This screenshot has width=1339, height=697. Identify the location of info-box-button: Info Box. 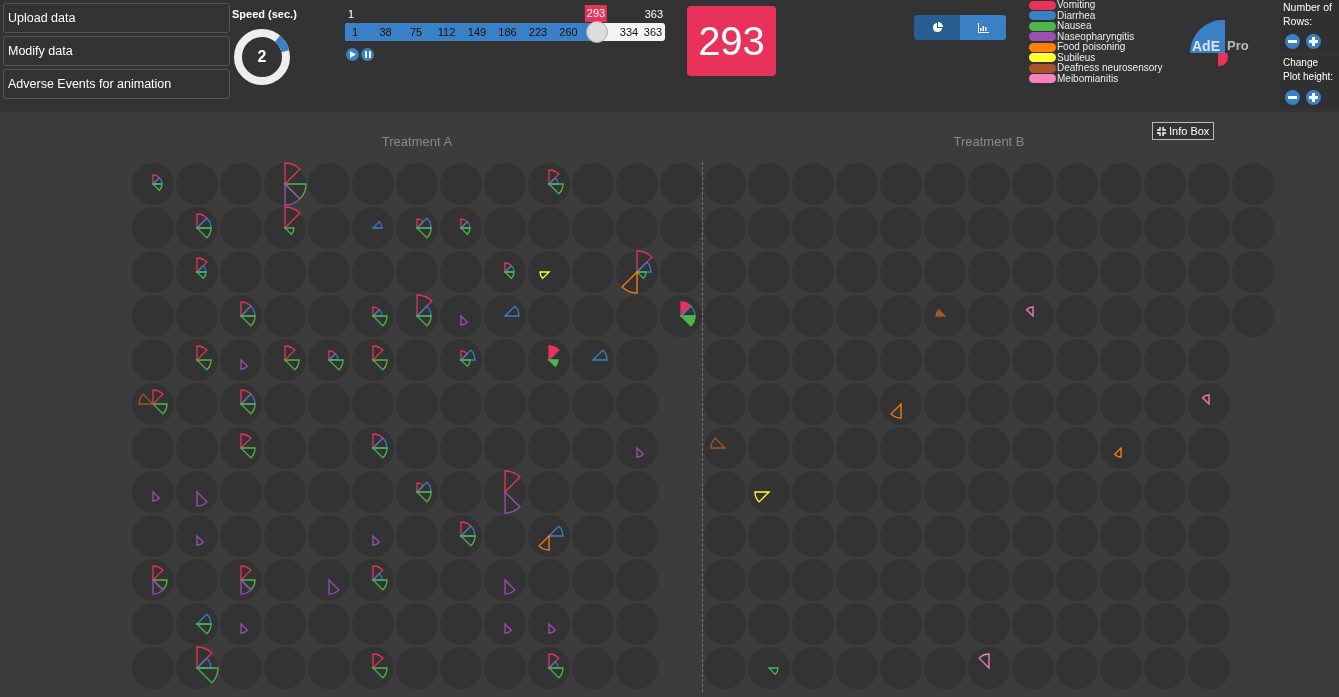
(1183, 131).